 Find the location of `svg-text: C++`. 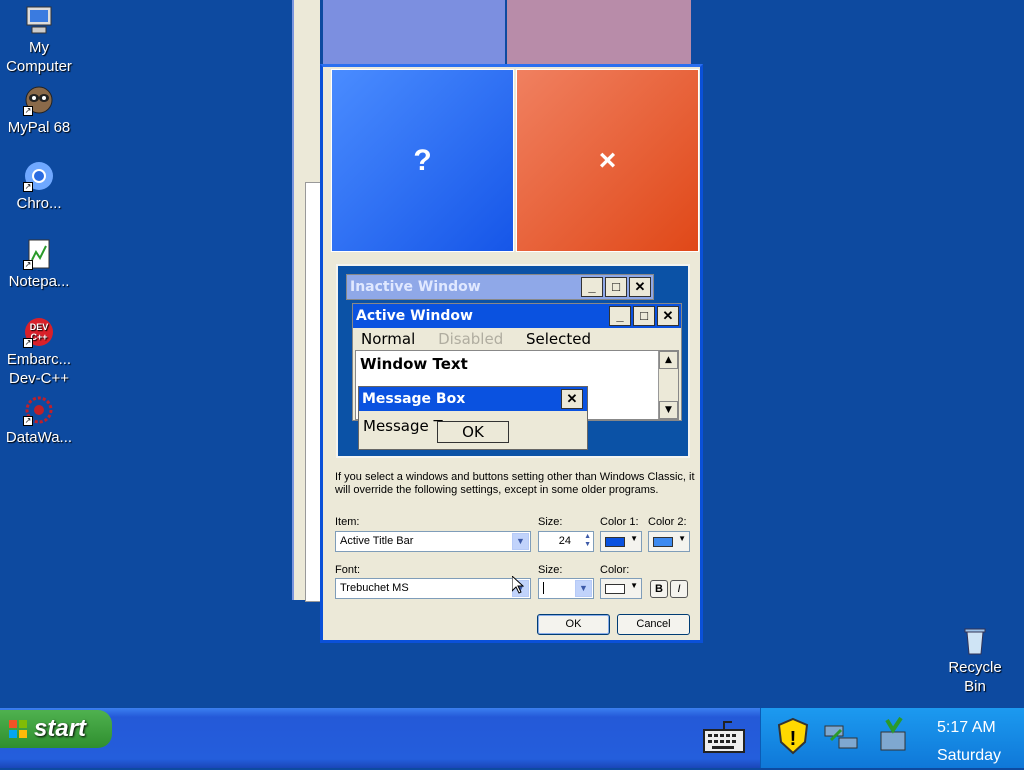

svg-text: C++ is located at coordinates (38, 337).